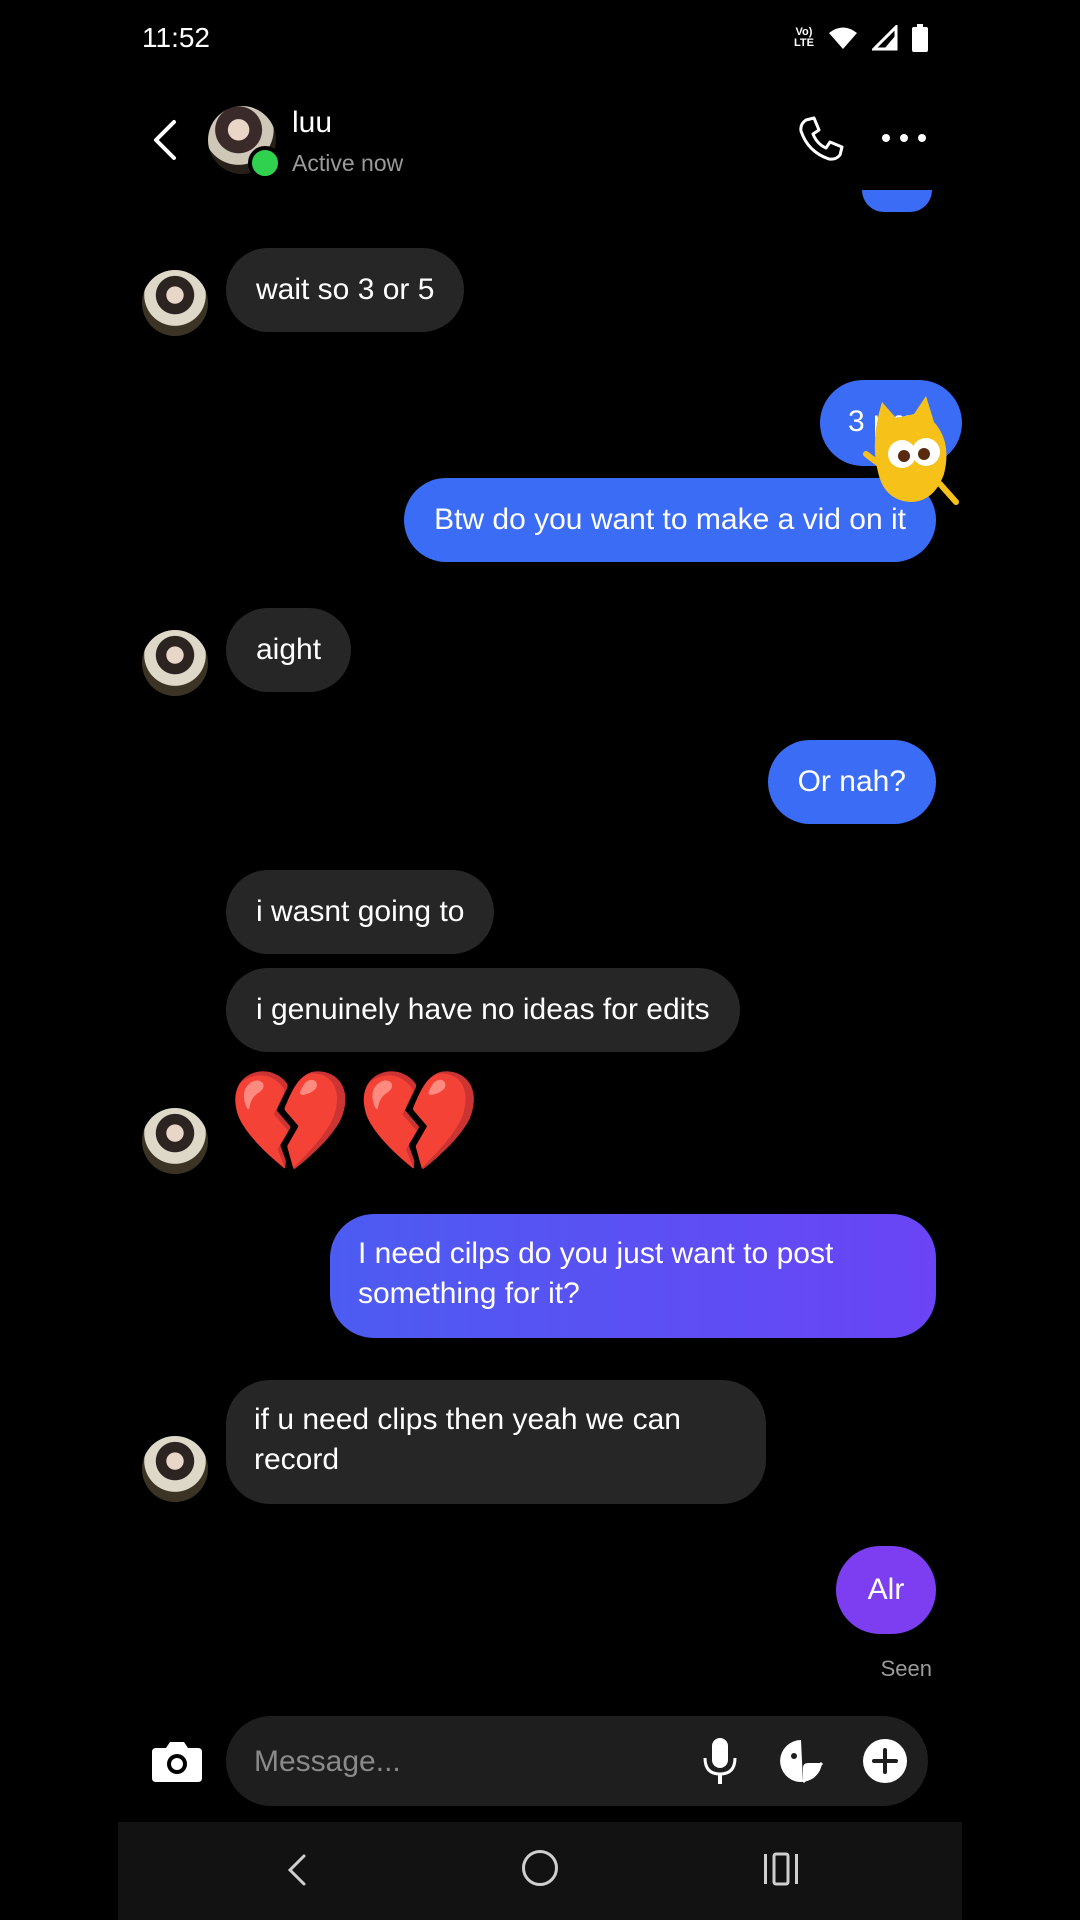  Describe the element at coordinates (884, 38) in the screenshot. I see `signal-icon` at that location.